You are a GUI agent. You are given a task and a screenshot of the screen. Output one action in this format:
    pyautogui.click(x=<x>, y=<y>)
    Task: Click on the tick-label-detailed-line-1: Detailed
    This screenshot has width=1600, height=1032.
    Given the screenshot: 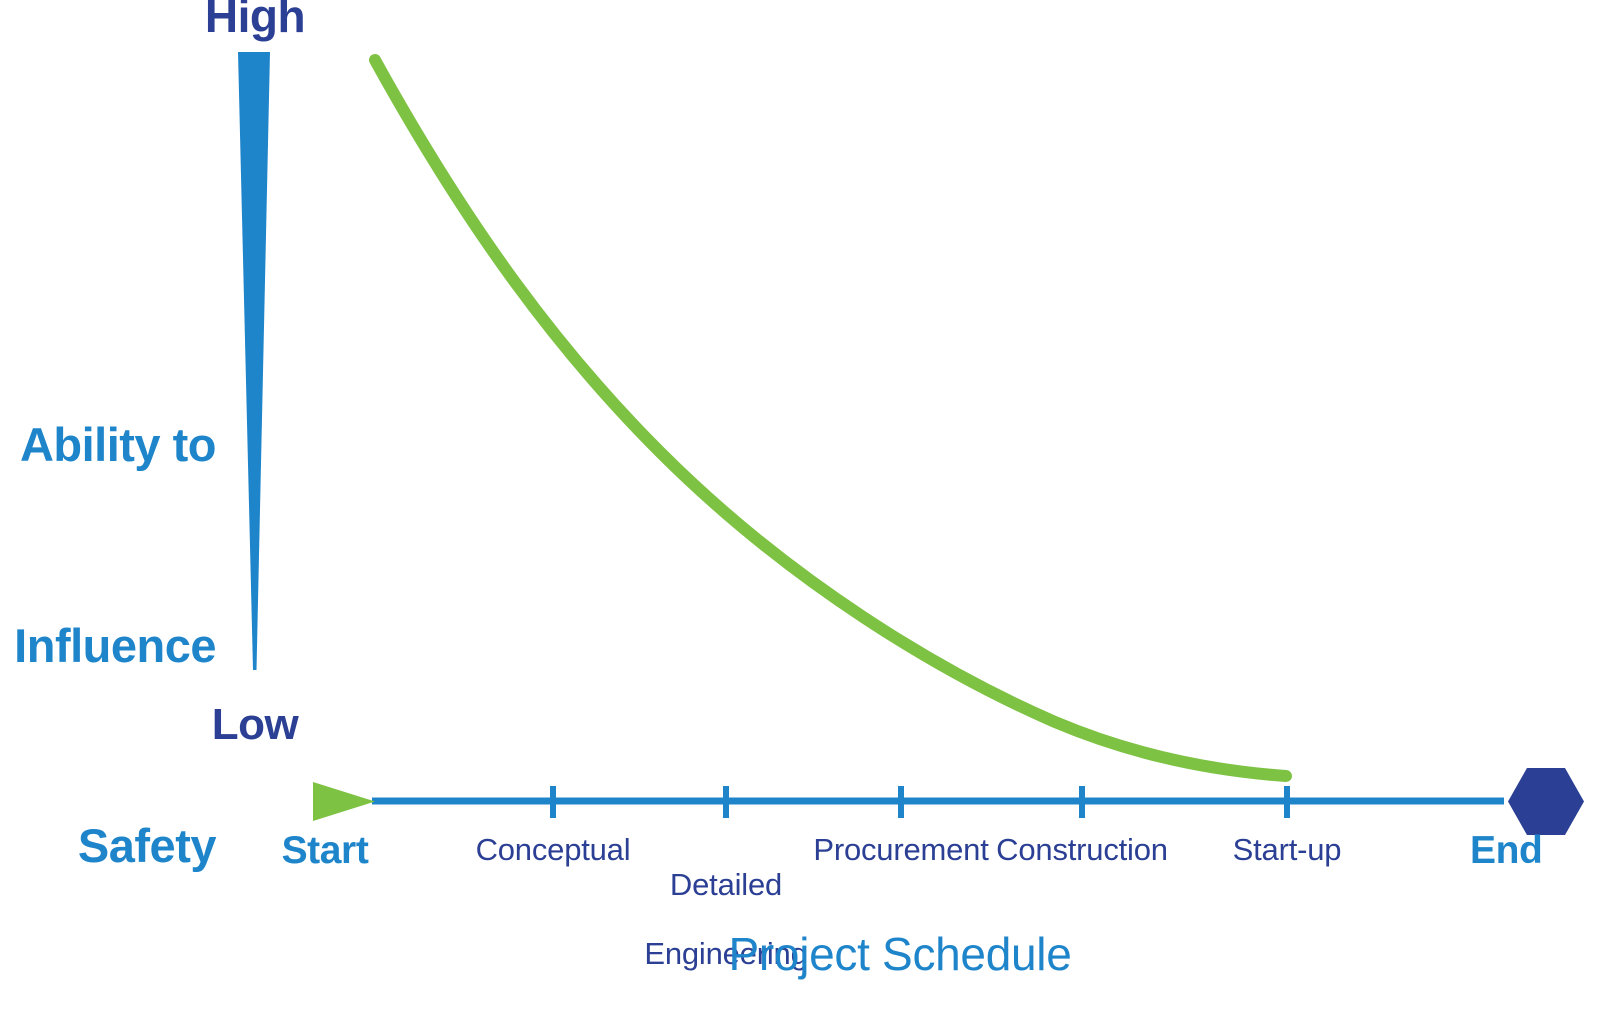 What is the action you would take?
    pyautogui.click(x=726, y=884)
    